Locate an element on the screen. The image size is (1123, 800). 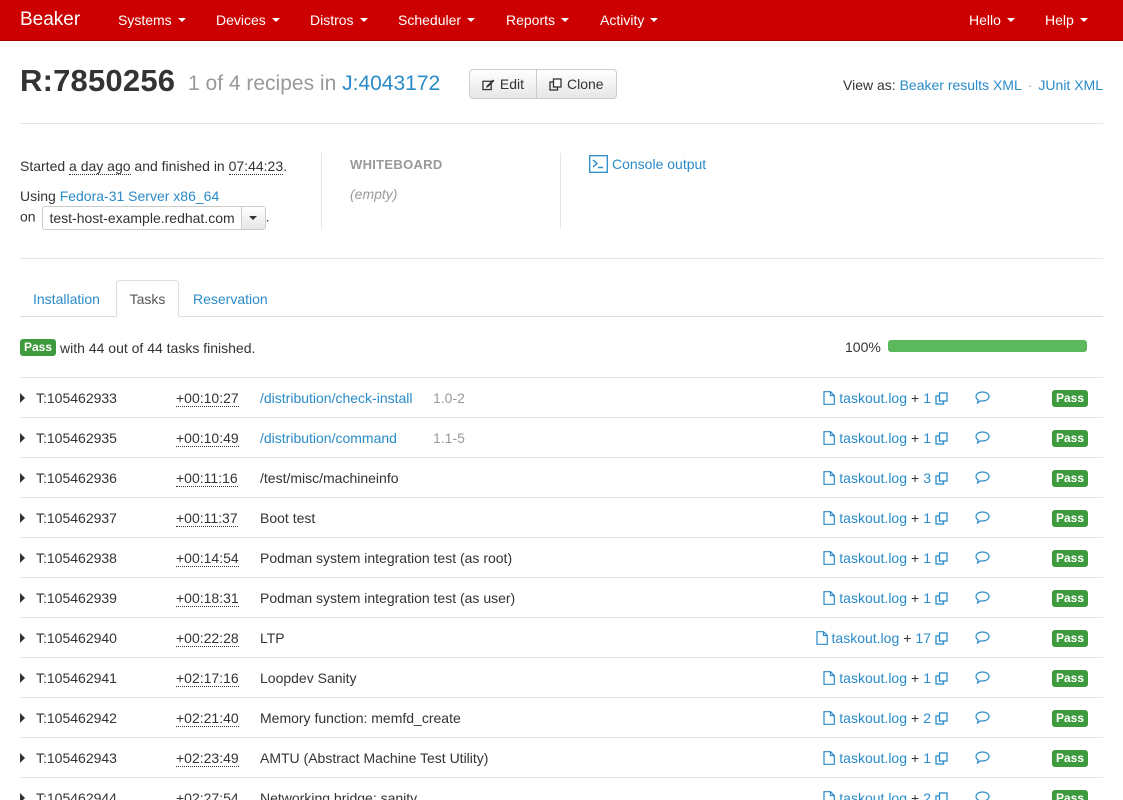
junit-xml-link: JUnit XML is located at coordinates (1070, 85).